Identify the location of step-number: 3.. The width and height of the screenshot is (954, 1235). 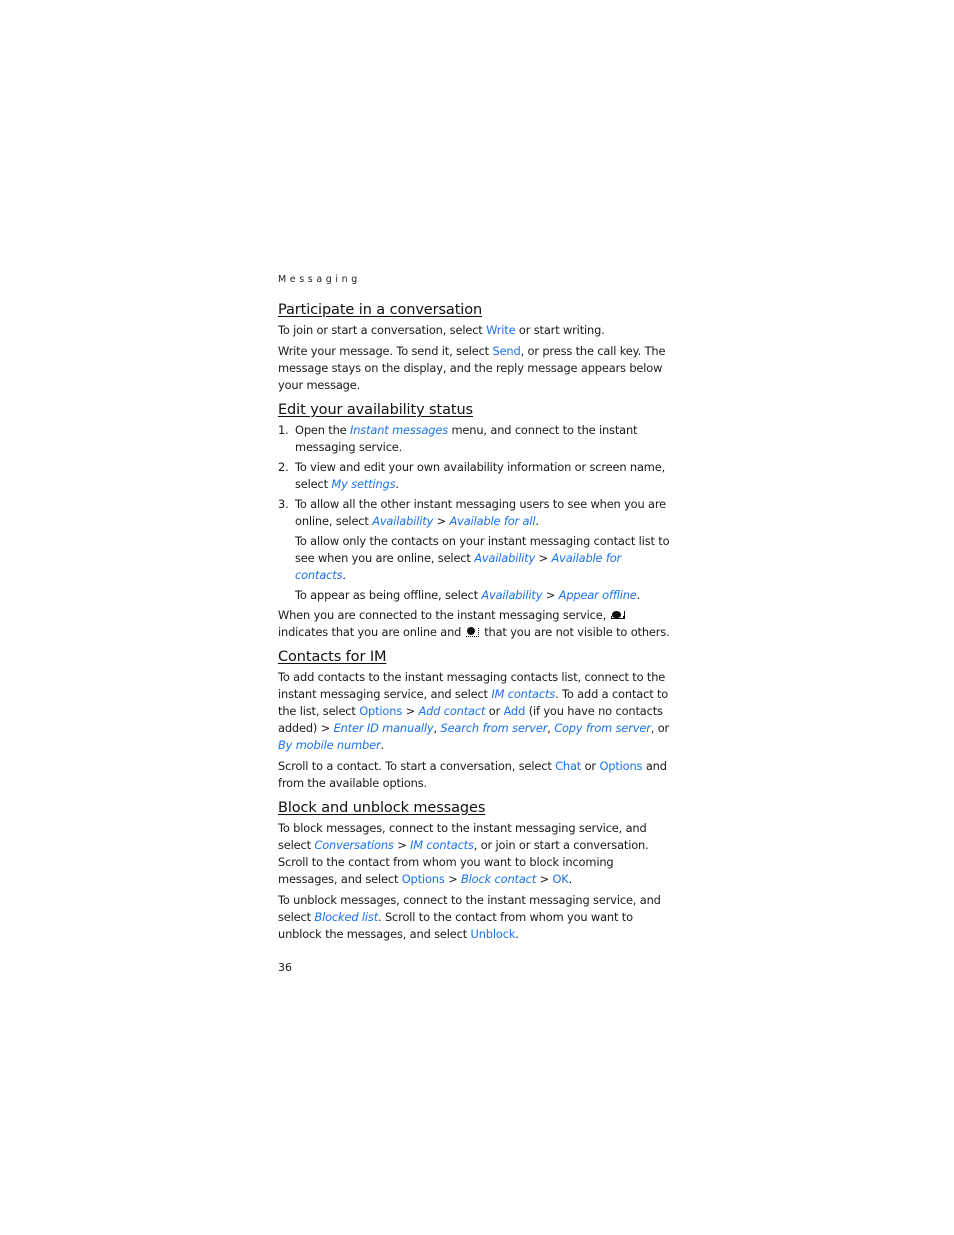
(283, 504).